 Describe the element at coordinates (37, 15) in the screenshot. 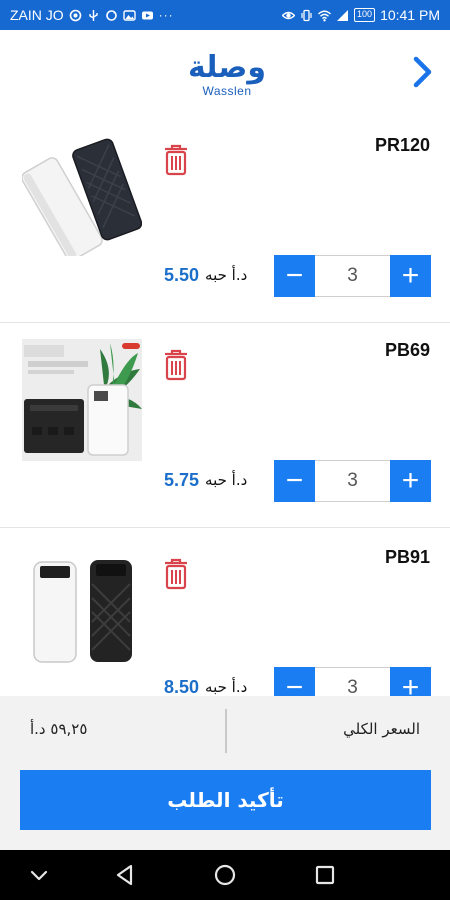

I see `carrier-name: ZAIN JO` at that location.